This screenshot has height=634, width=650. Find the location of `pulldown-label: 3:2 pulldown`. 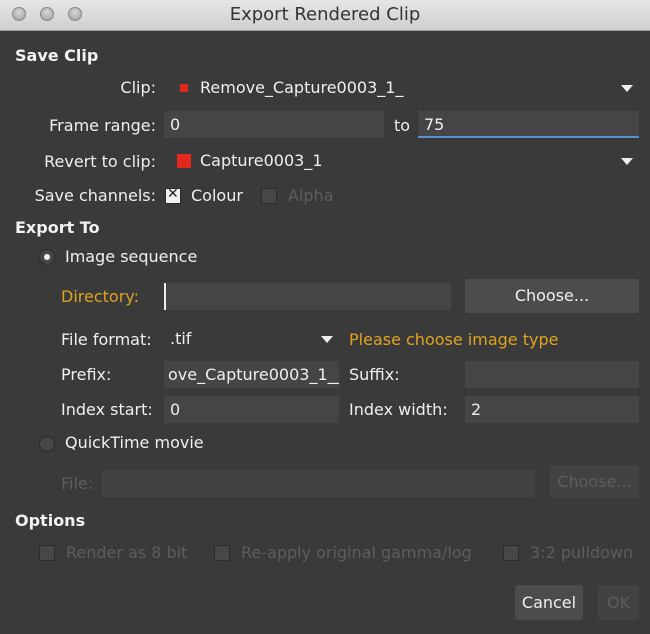

pulldown-label: 3:2 pulldown is located at coordinates (582, 552).